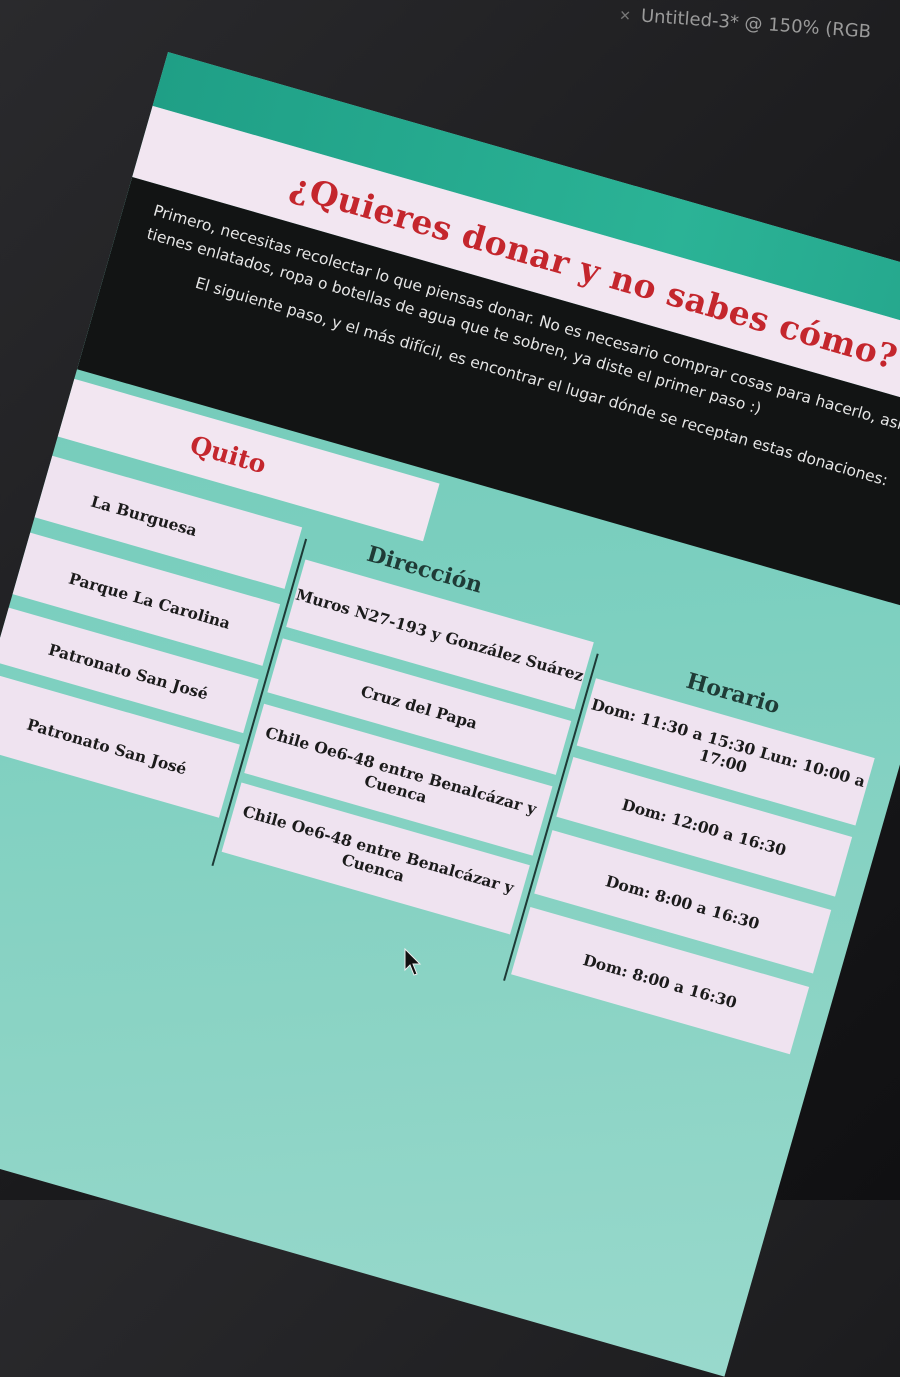 This screenshot has width=900, height=1377. What do you see at coordinates (756, 24) in the screenshot?
I see `document-tab-label: Untitled-3* @ 150% (RGB` at bounding box center [756, 24].